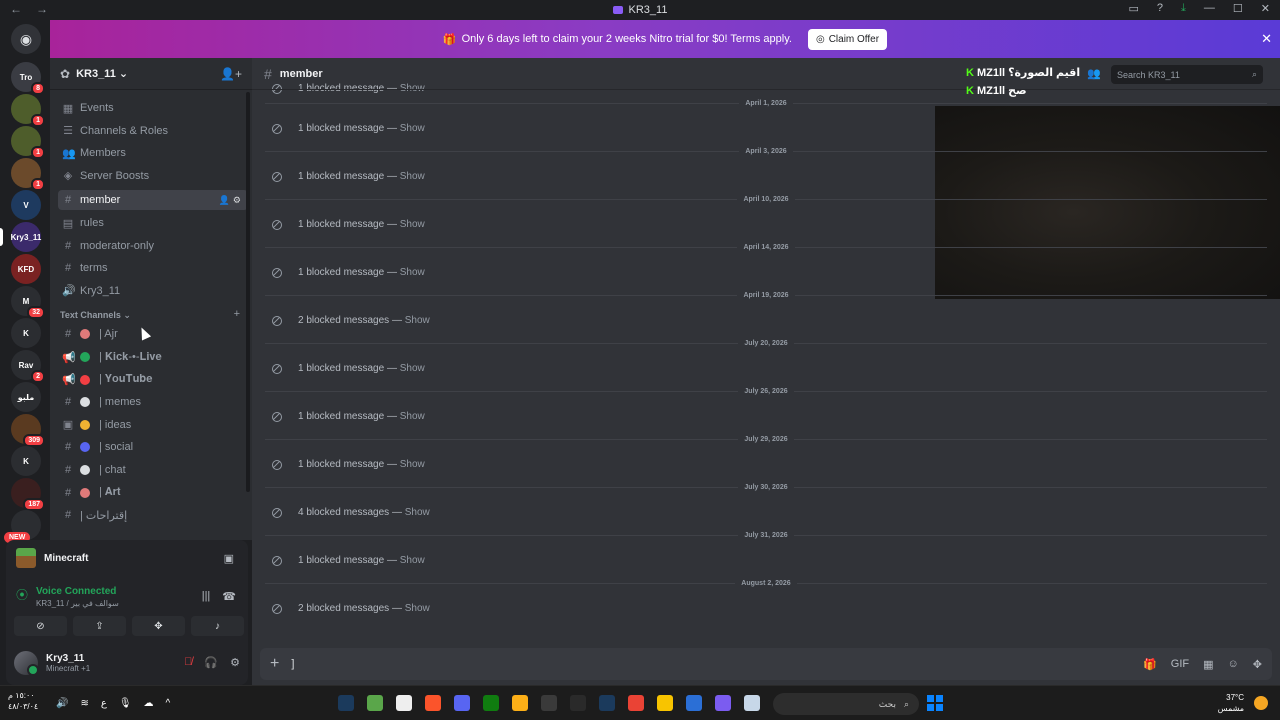  I want to click on minimize-icon: —, so click(1209, 8).